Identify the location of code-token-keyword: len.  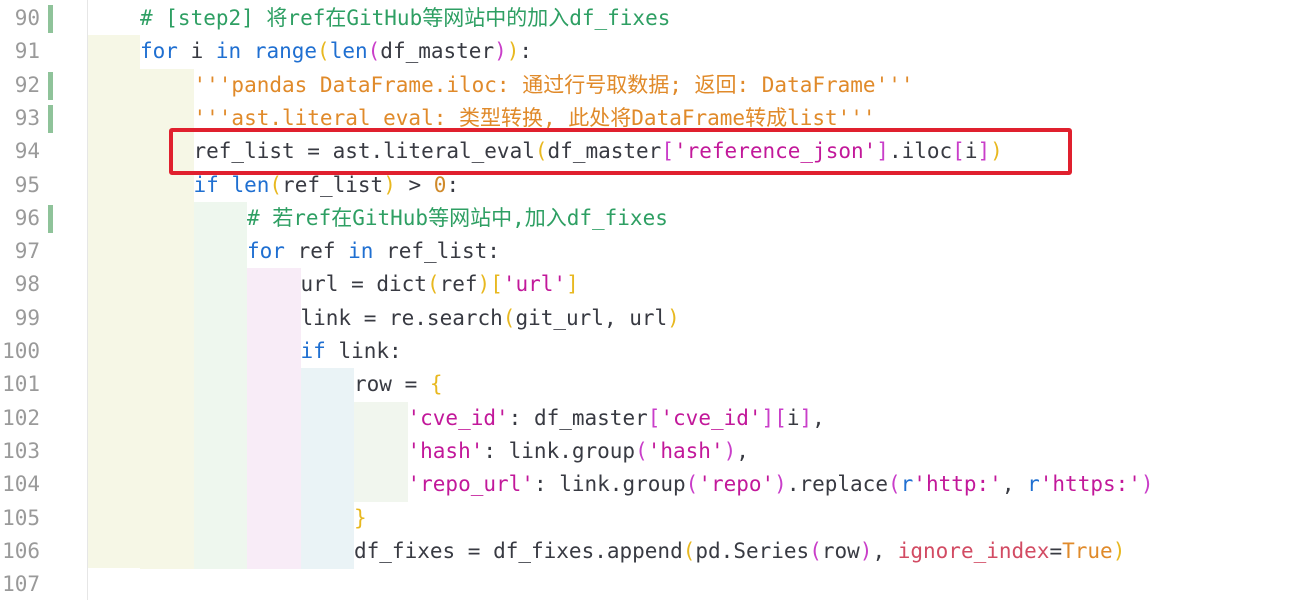
(250, 184).